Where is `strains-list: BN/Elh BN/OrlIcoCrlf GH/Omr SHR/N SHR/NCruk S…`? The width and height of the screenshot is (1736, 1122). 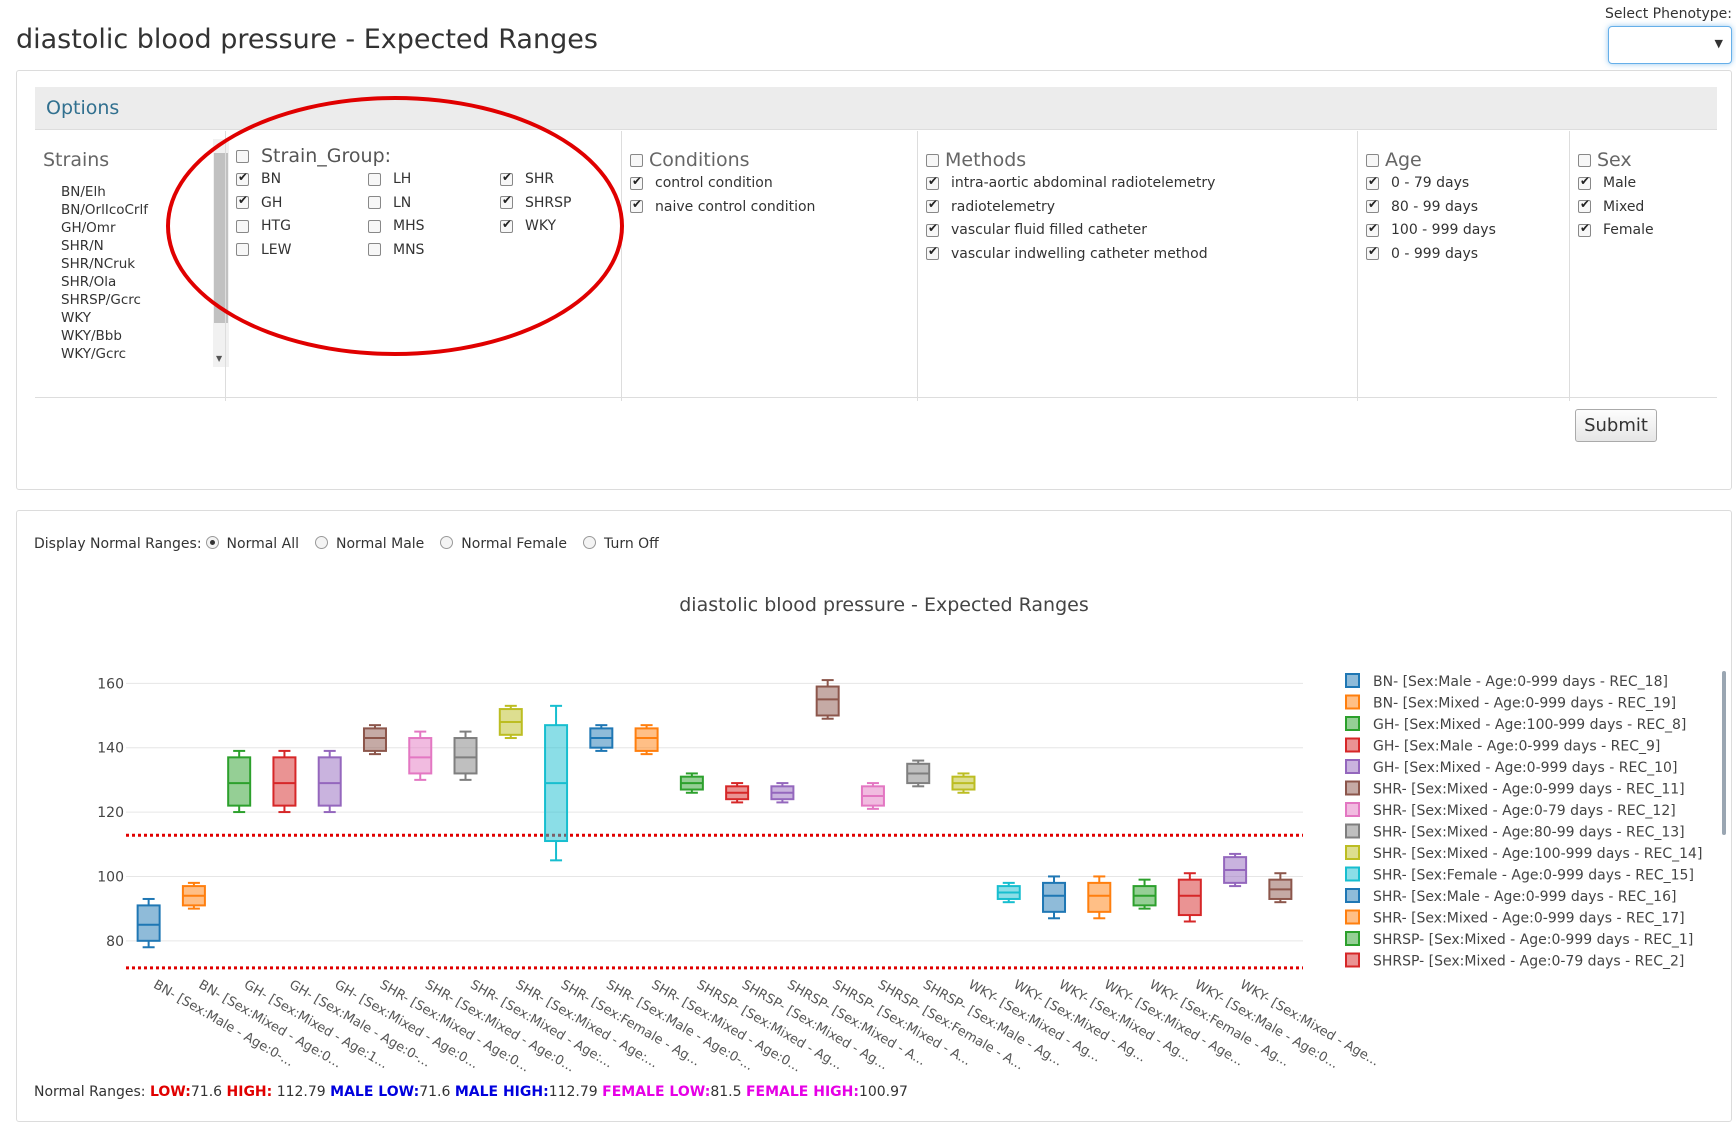
strains-list: BN/Elh BN/OrlIcoCrlf GH/Omr SHR/N SHR/NCruk S… is located at coordinates (104, 273).